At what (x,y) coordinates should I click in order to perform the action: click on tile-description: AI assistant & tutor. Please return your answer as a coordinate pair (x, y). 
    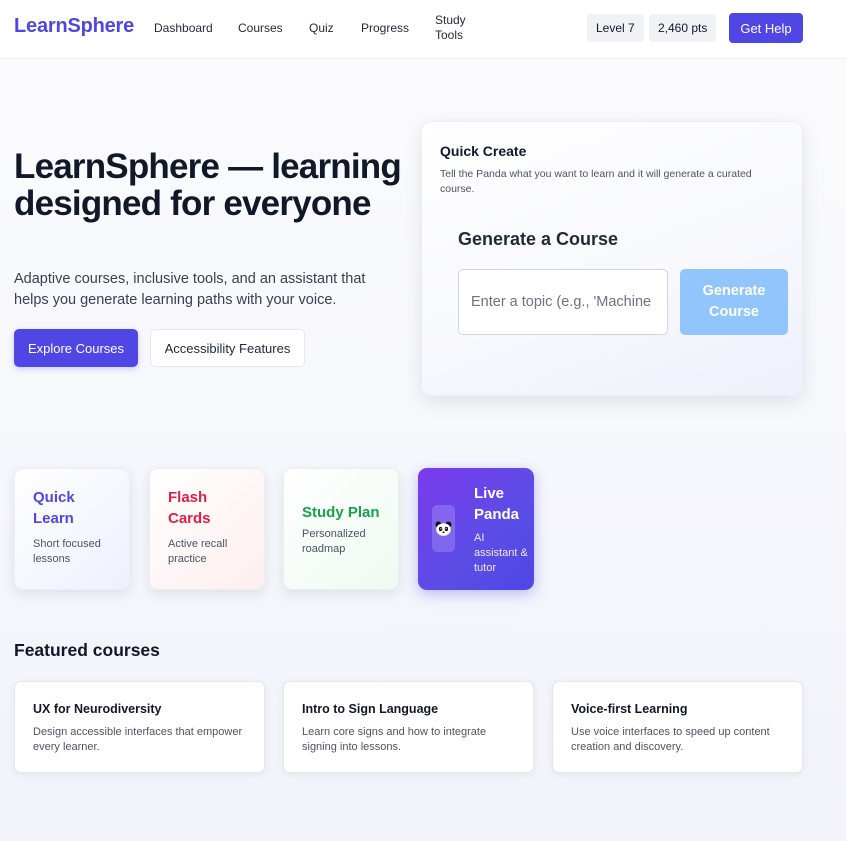
    Looking at the image, I should click on (501, 553).